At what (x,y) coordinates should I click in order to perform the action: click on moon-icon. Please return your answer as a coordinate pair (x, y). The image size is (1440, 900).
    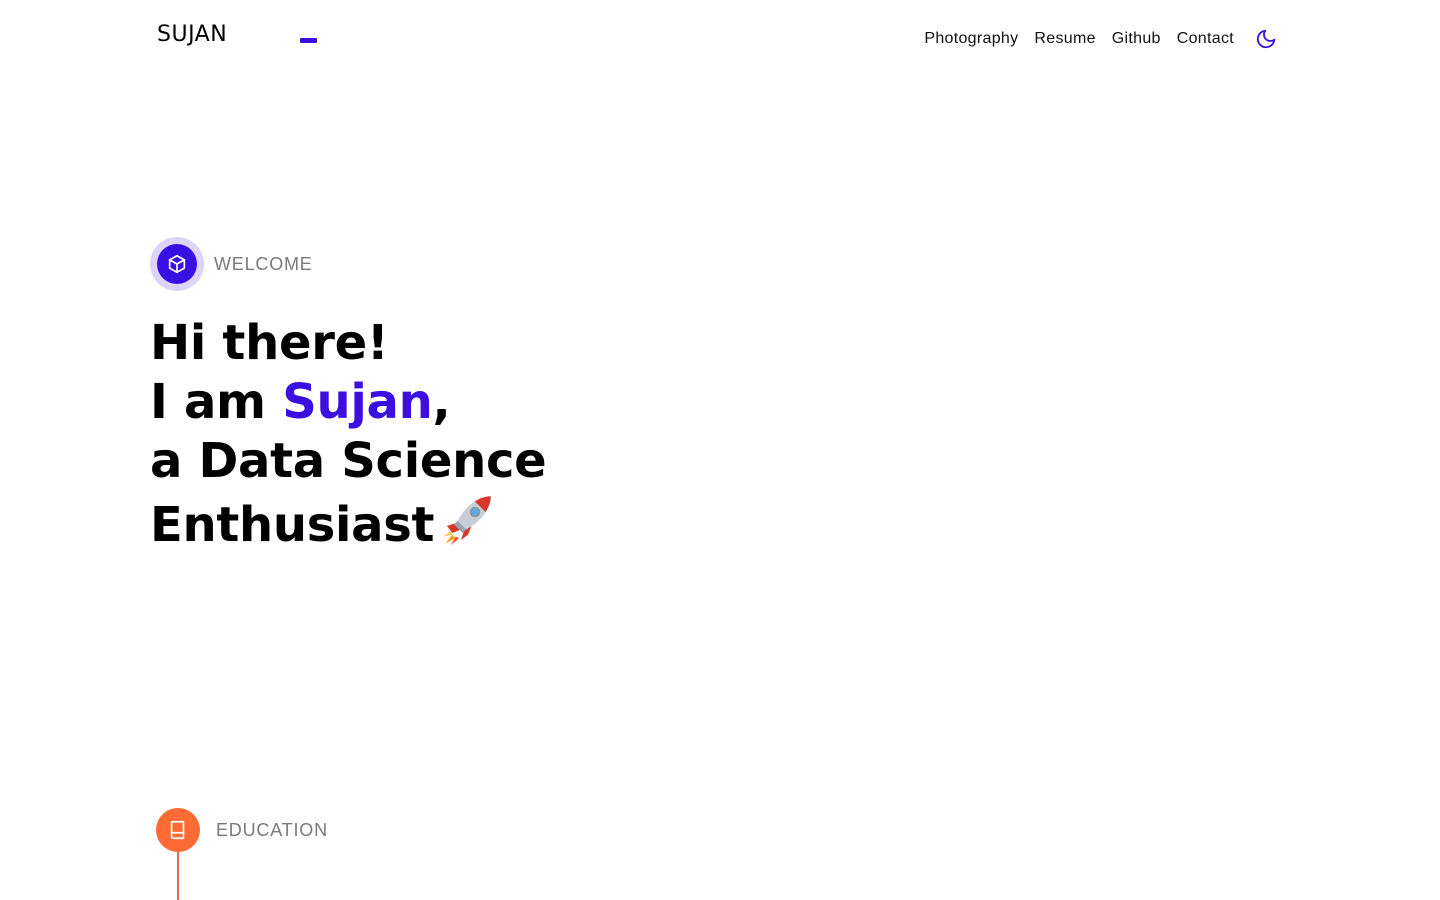
    Looking at the image, I should click on (1266, 39).